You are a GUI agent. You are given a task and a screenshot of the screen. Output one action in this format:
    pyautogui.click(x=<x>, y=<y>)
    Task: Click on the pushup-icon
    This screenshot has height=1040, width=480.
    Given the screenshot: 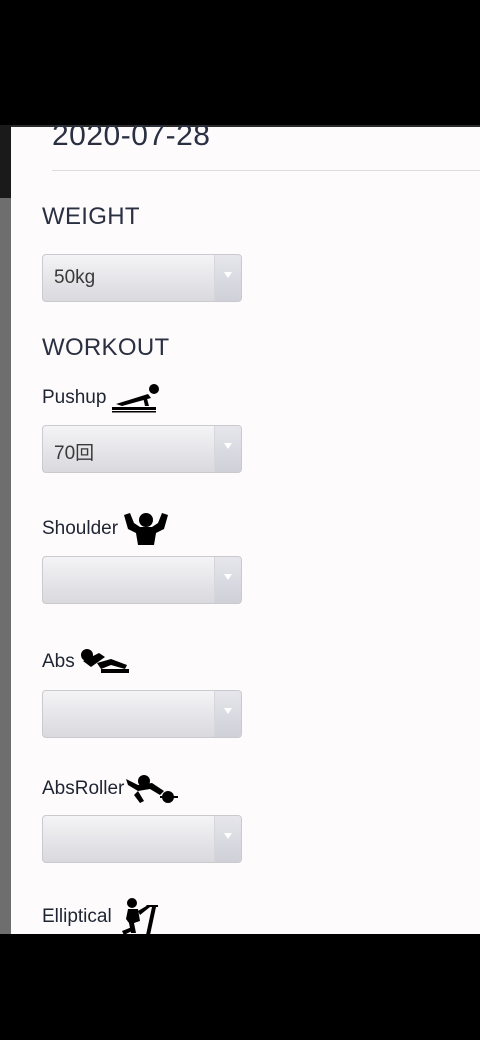 What is the action you would take?
    pyautogui.click(x=136, y=398)
    